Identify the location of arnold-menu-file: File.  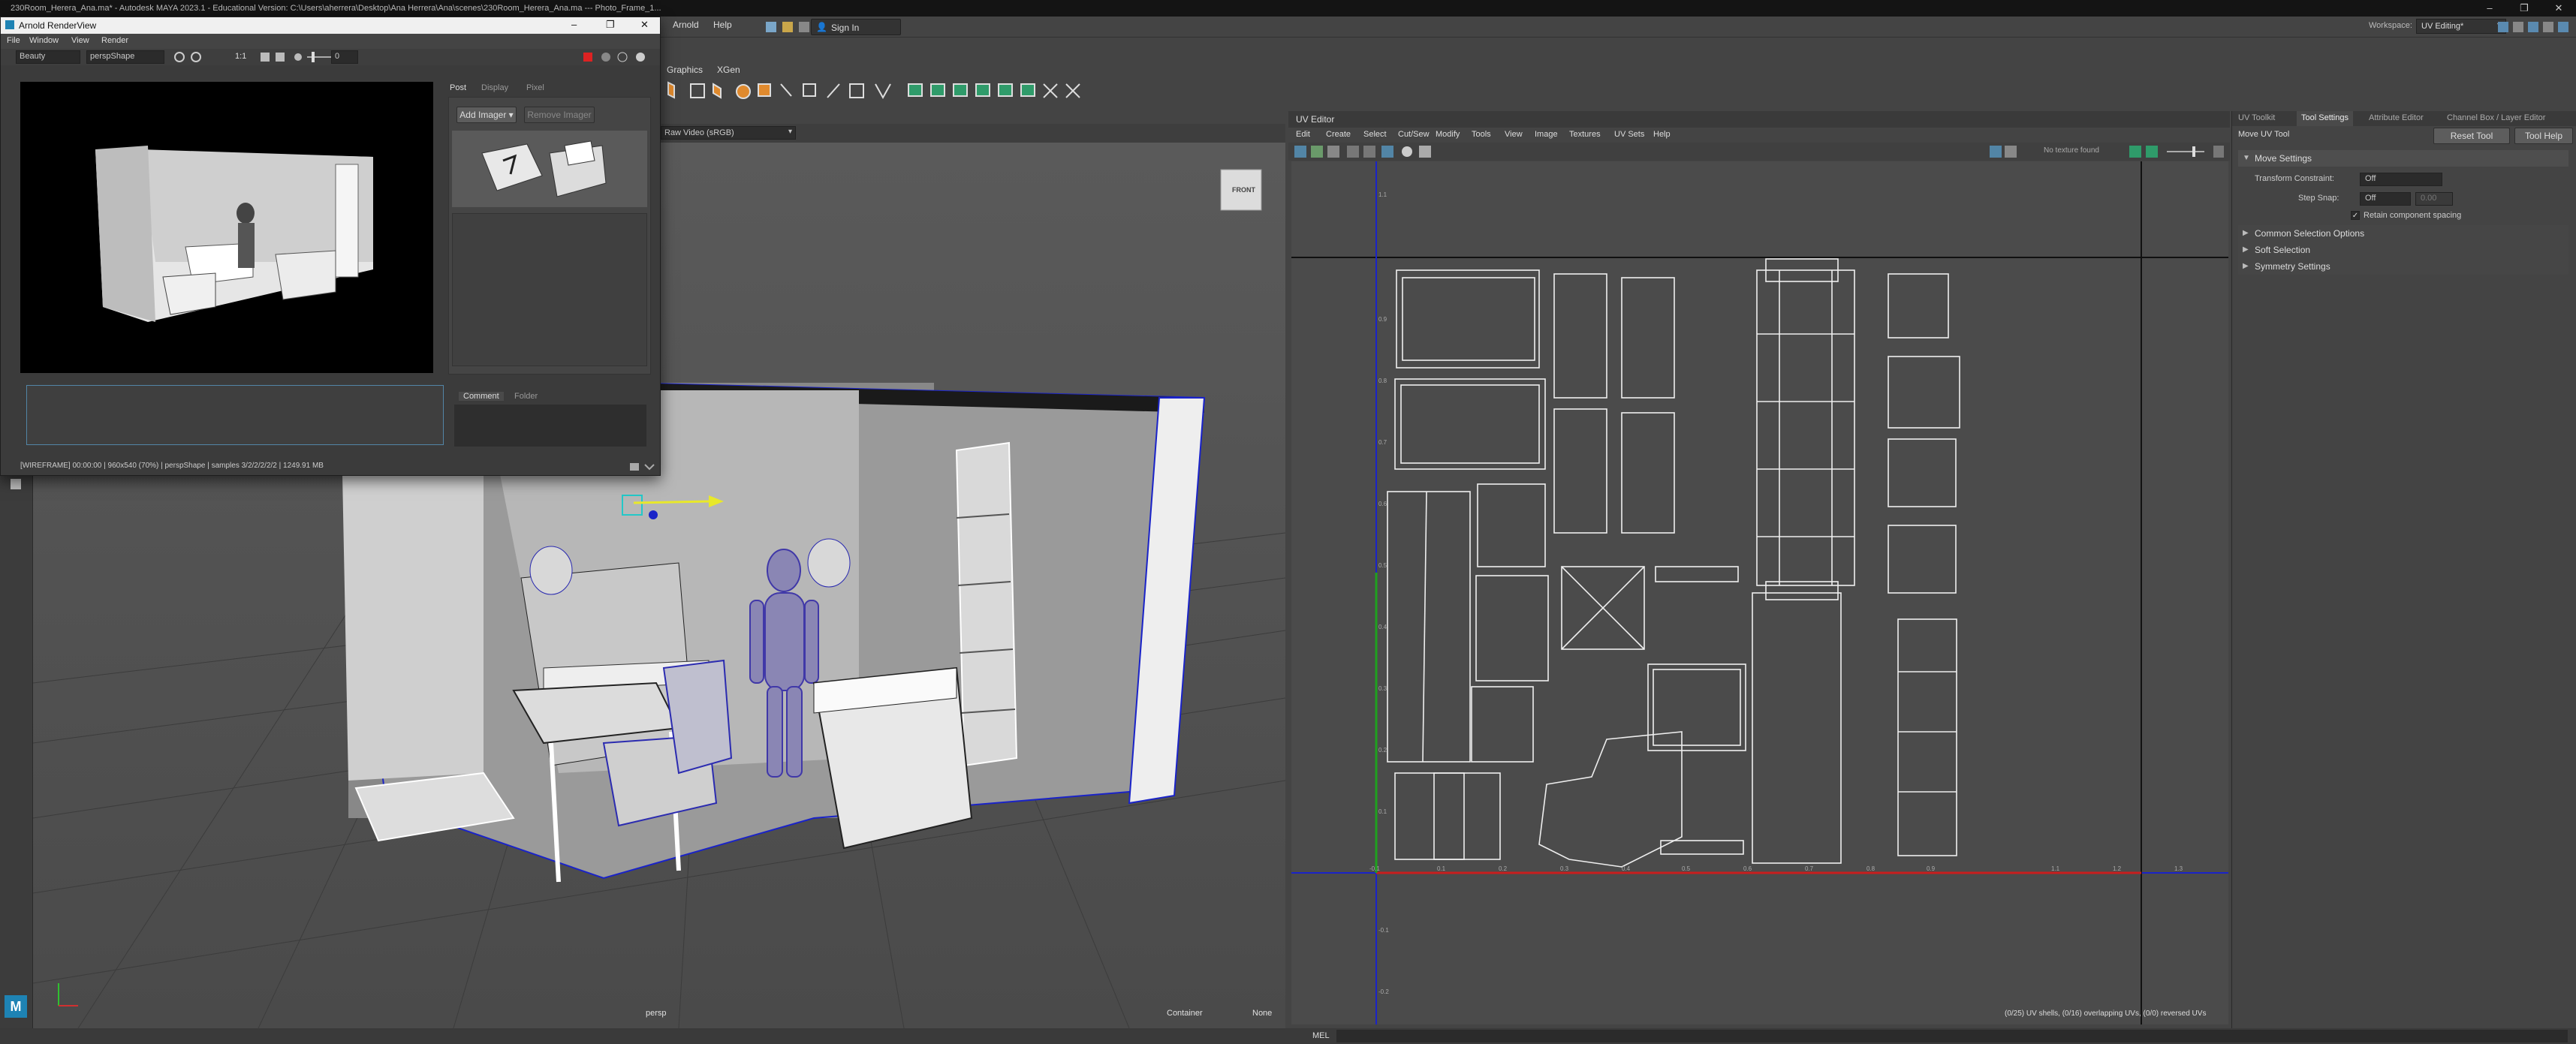
(13, 40).